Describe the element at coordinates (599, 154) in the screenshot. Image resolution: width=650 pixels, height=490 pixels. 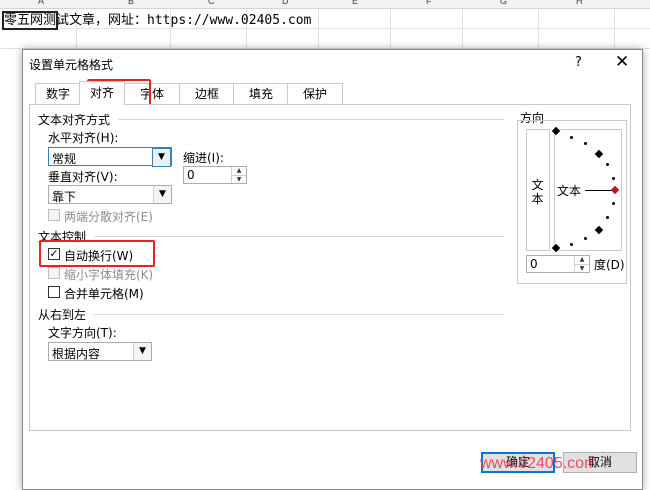
I see `dial-marker-upper` at that location.